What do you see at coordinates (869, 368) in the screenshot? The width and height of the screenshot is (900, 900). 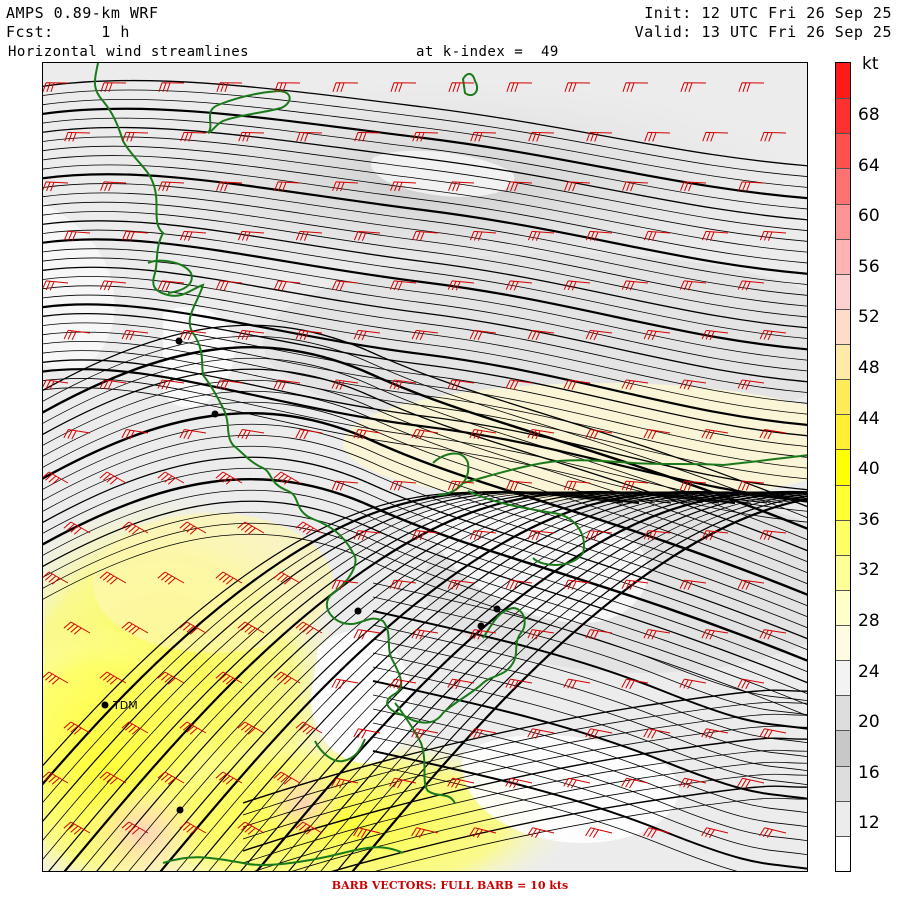 I see `colorbar-tick-label: 48` at bounding box center [869, 368].